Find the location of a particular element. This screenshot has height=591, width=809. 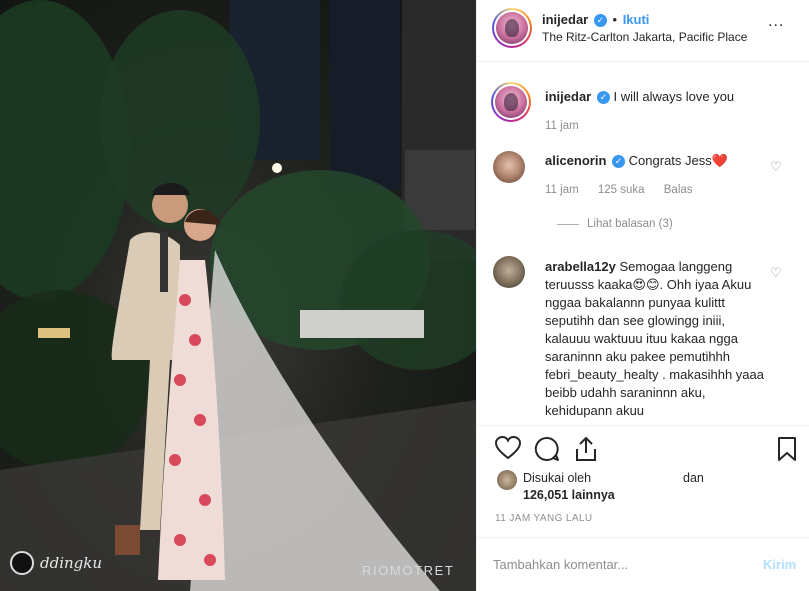

watermark-left-text: ddingku is located at coordinates (71, 563).